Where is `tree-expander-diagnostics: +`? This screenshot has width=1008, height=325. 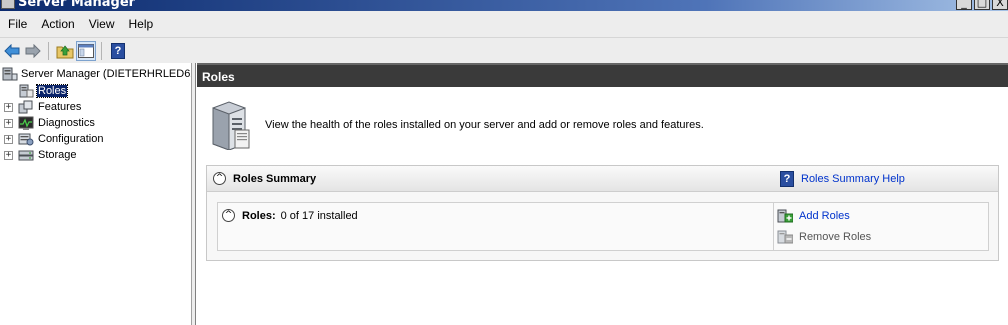
tree-expander-diagnostics: + is located at coordinates (8, 123).